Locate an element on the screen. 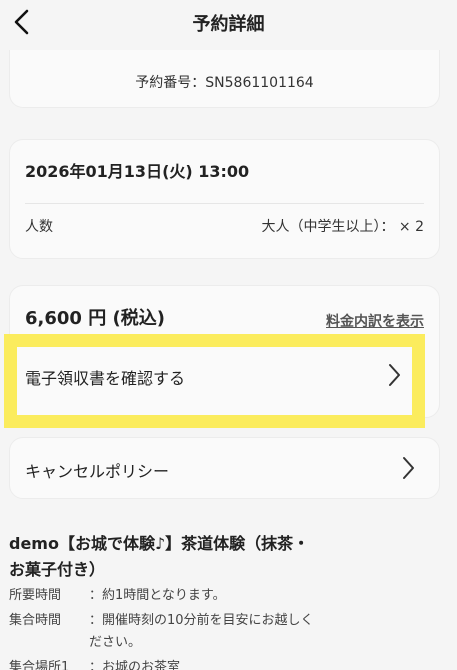 The width and height of the screenshot is (457, 670). detail-key: 所要時間 is located at coordinates (35, 595).